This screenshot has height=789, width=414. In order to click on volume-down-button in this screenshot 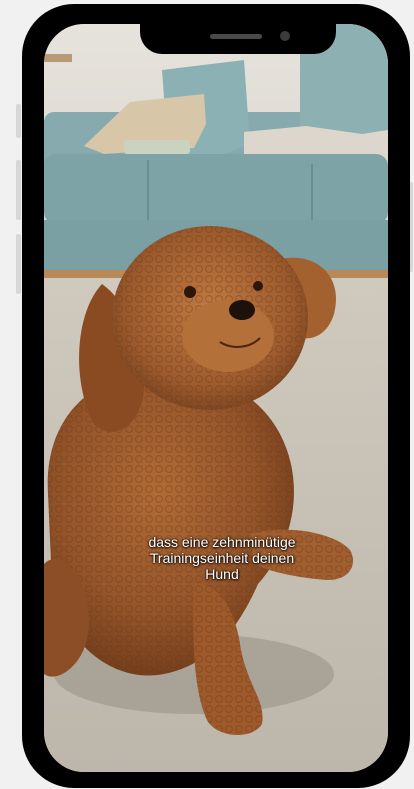, I will do `click(18, 264)`.